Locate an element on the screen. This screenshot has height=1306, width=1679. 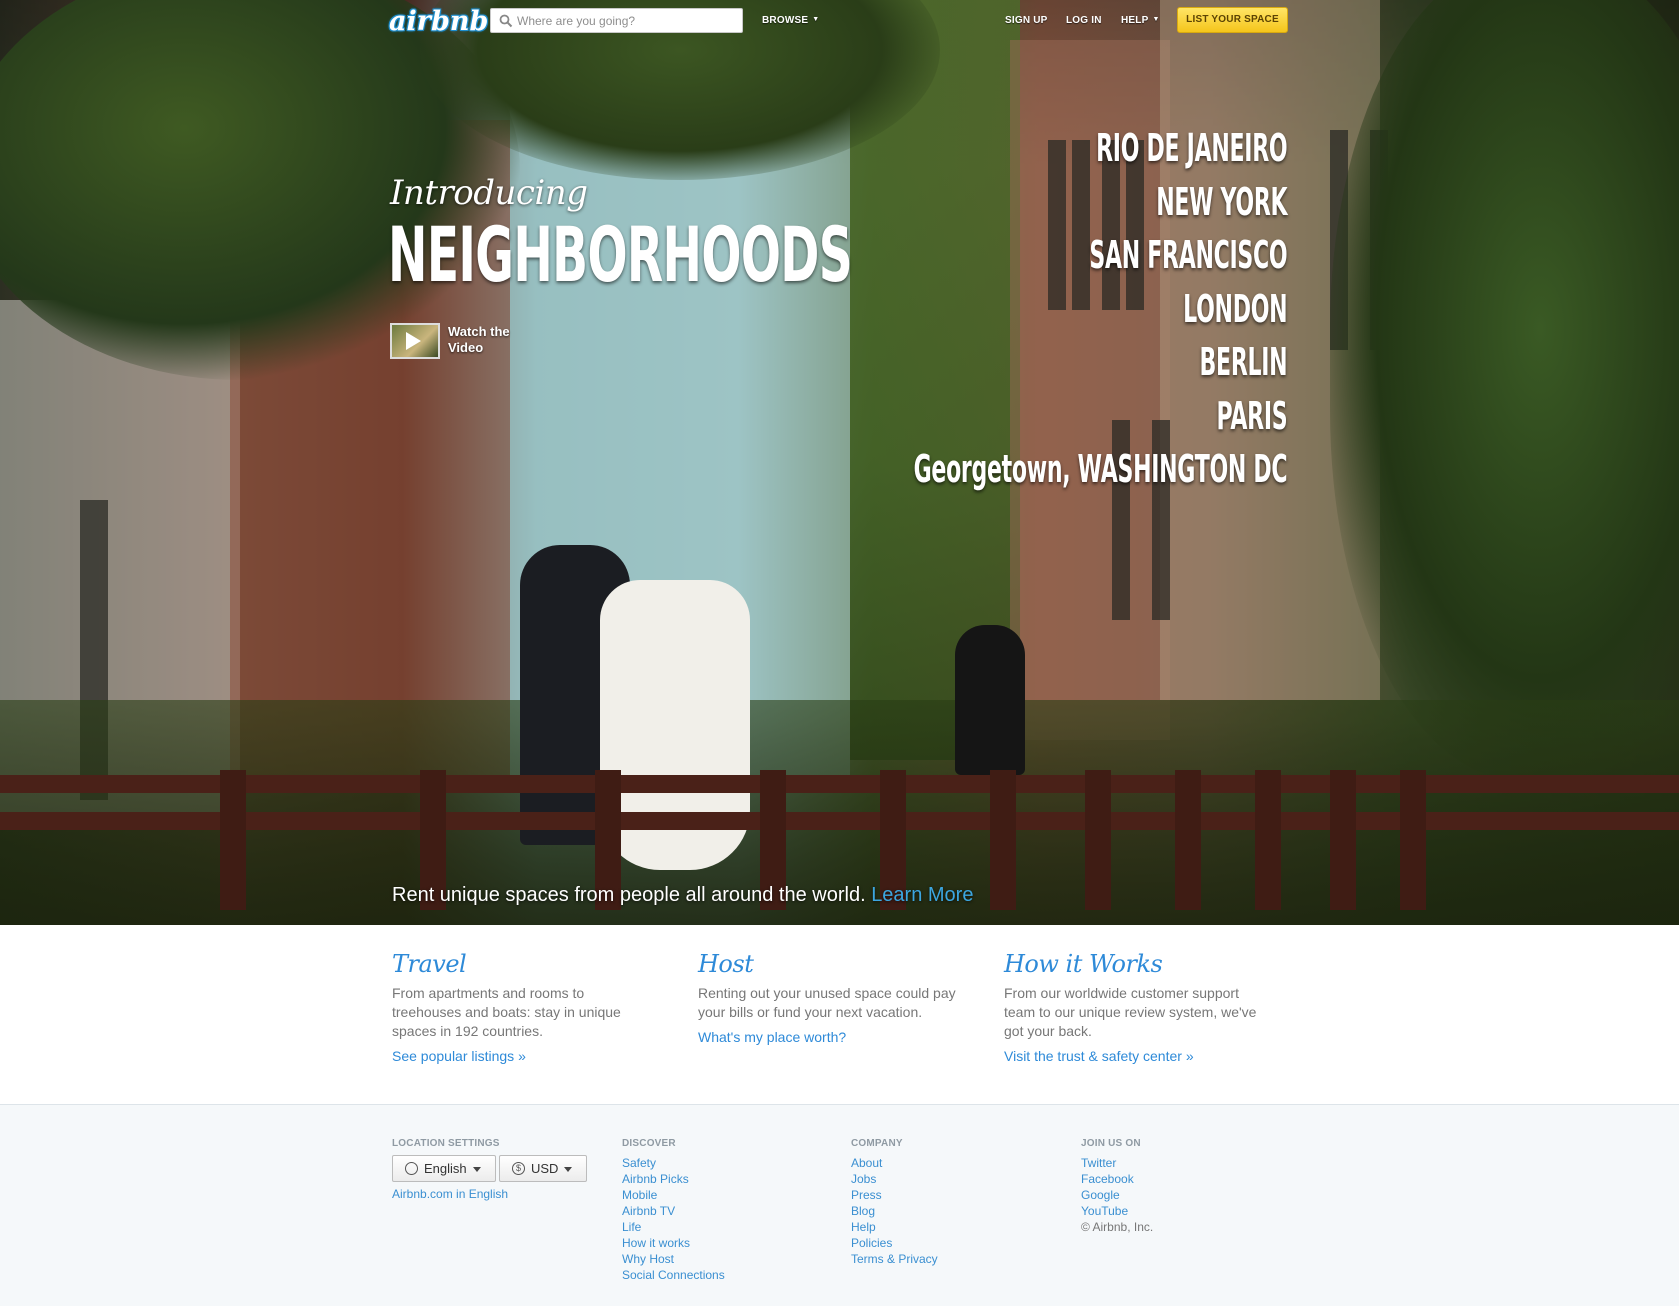
globe-icon is located at coordinates (411, 1168).